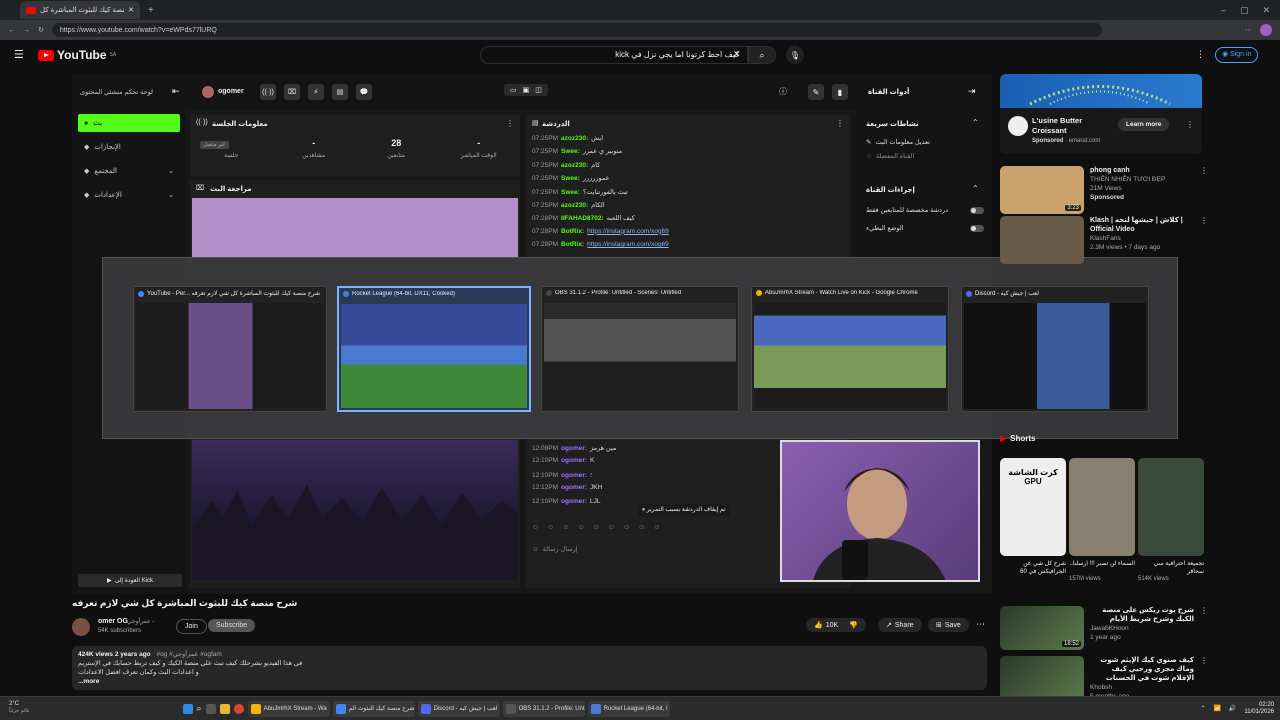 The width and height of the screenshot is (1280, 720). I want to click on volume-icon: 🔊, so click(1232, 708).